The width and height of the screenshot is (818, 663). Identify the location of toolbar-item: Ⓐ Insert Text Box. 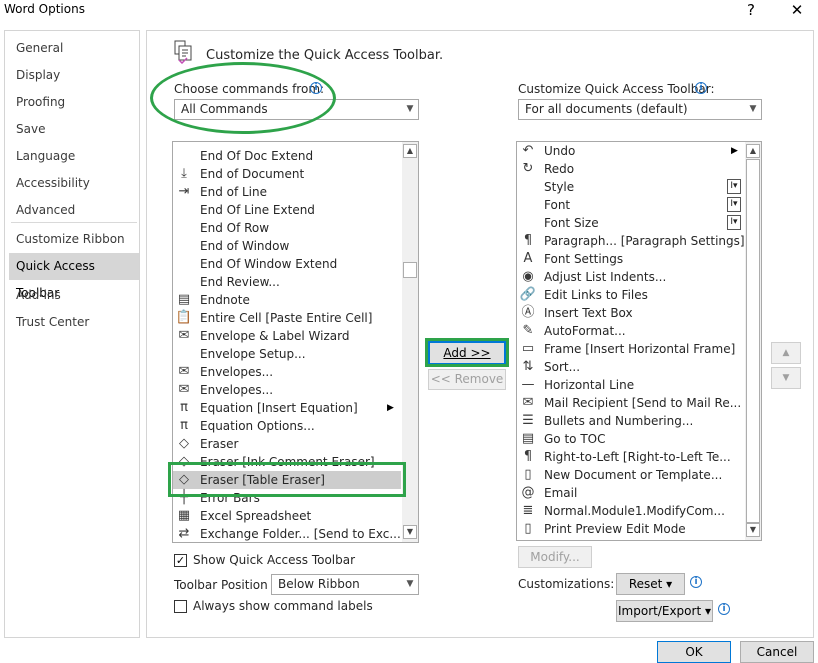
(631, 313).